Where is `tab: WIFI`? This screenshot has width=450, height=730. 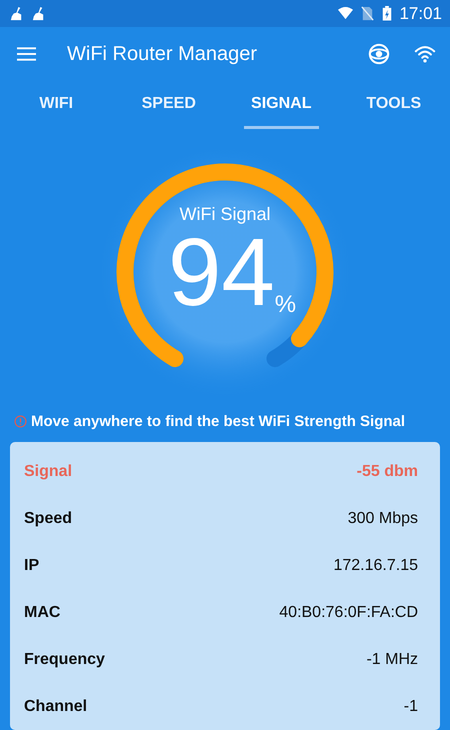 tab: WIFI is located at coordinates (56, 105).